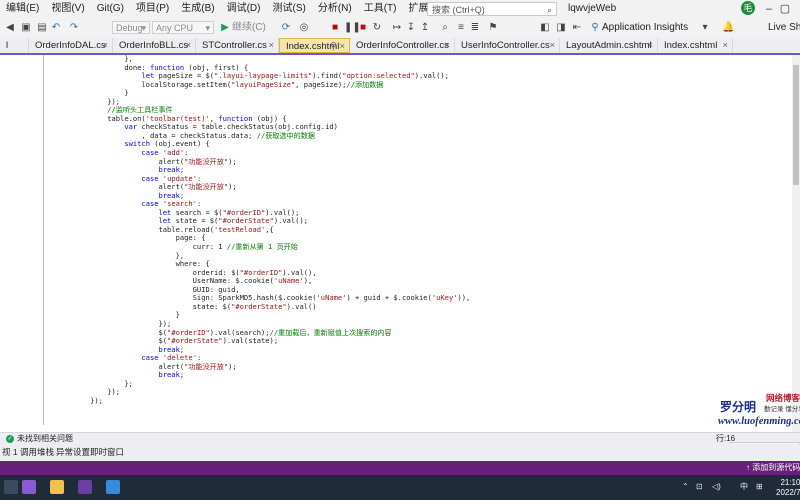 The height and width of the screenshot is (500, 800). I want to click on tab-label: OrderInfoDAL.cs, so click(70, 45).